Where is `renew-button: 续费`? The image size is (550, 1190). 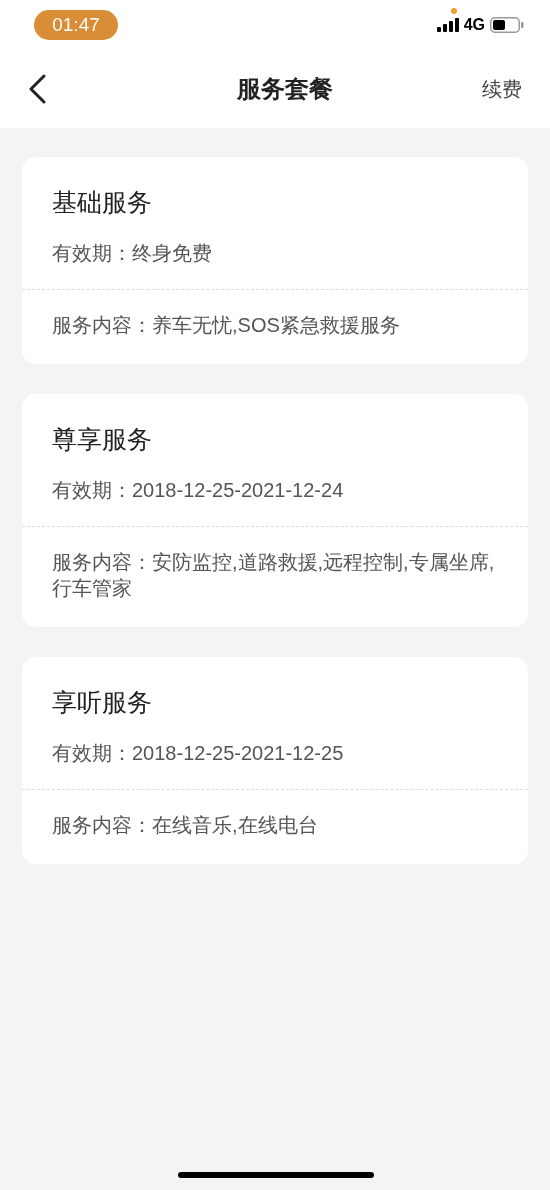
renew-button: 续费 is located at coordinates (502, 89).